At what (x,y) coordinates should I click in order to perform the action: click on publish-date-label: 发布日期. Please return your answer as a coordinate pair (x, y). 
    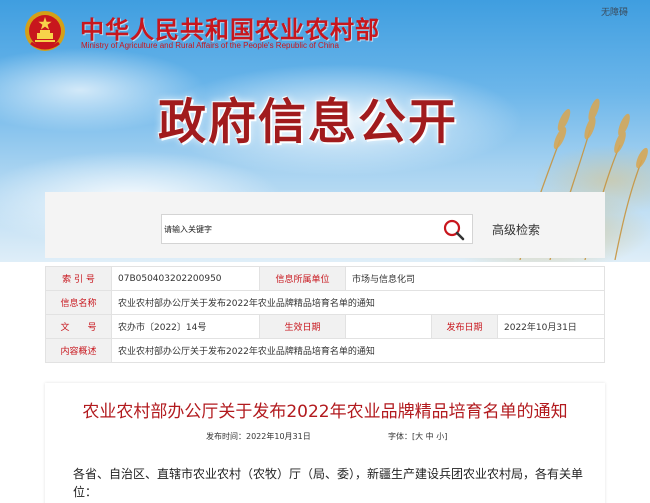
    Looking at the image, I should click on (464, 326).